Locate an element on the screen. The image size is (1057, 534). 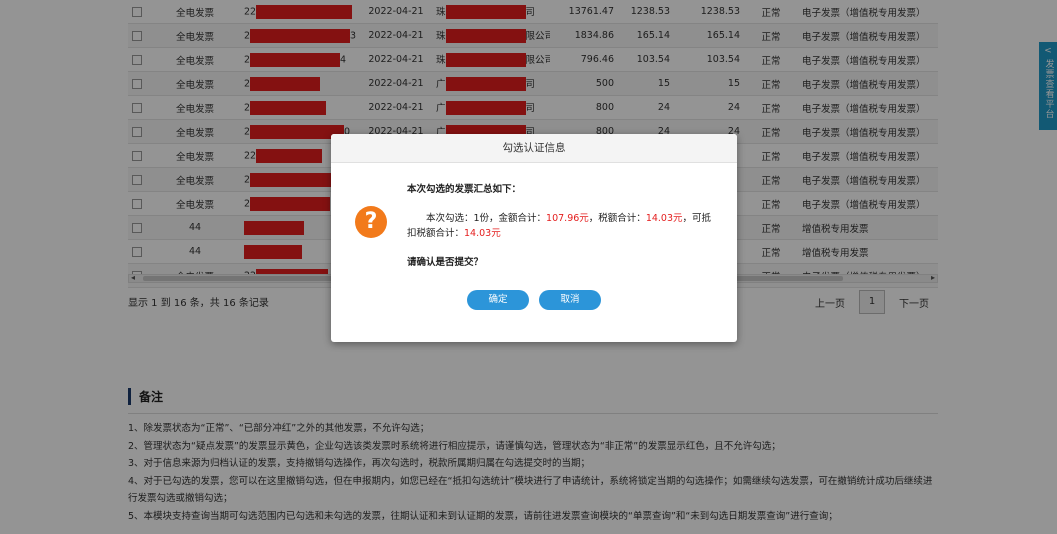
deductible-tax-total: 14.03元 is located at coordinates (482, 233).